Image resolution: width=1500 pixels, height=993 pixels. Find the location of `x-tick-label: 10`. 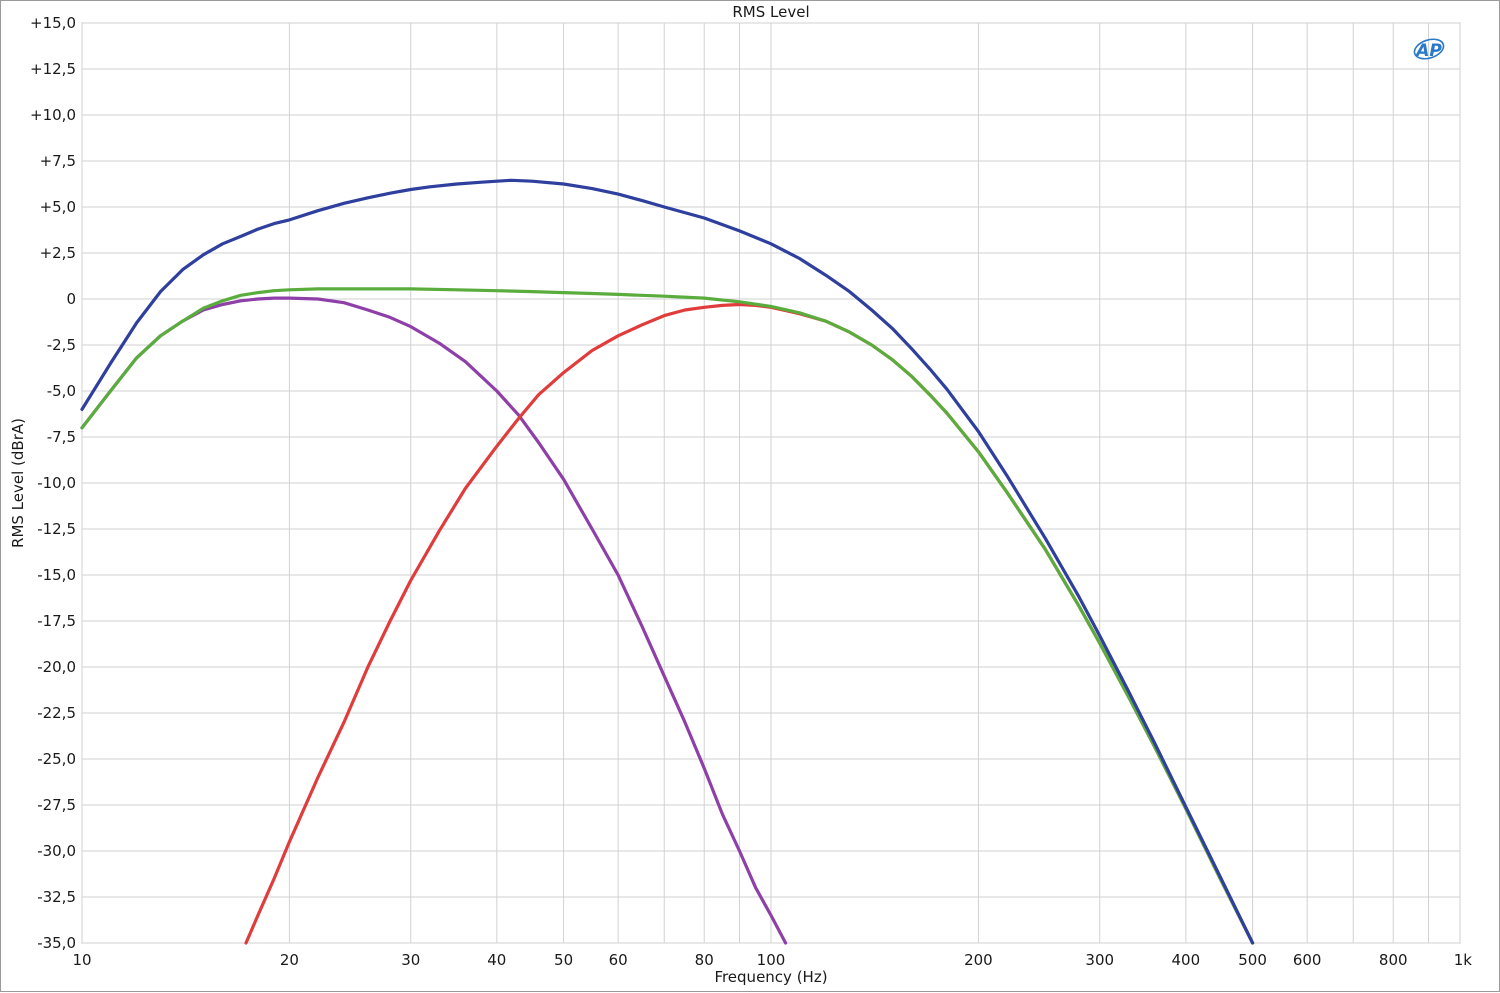

x-tick-label: 10 is located at coordinates (81, 960).